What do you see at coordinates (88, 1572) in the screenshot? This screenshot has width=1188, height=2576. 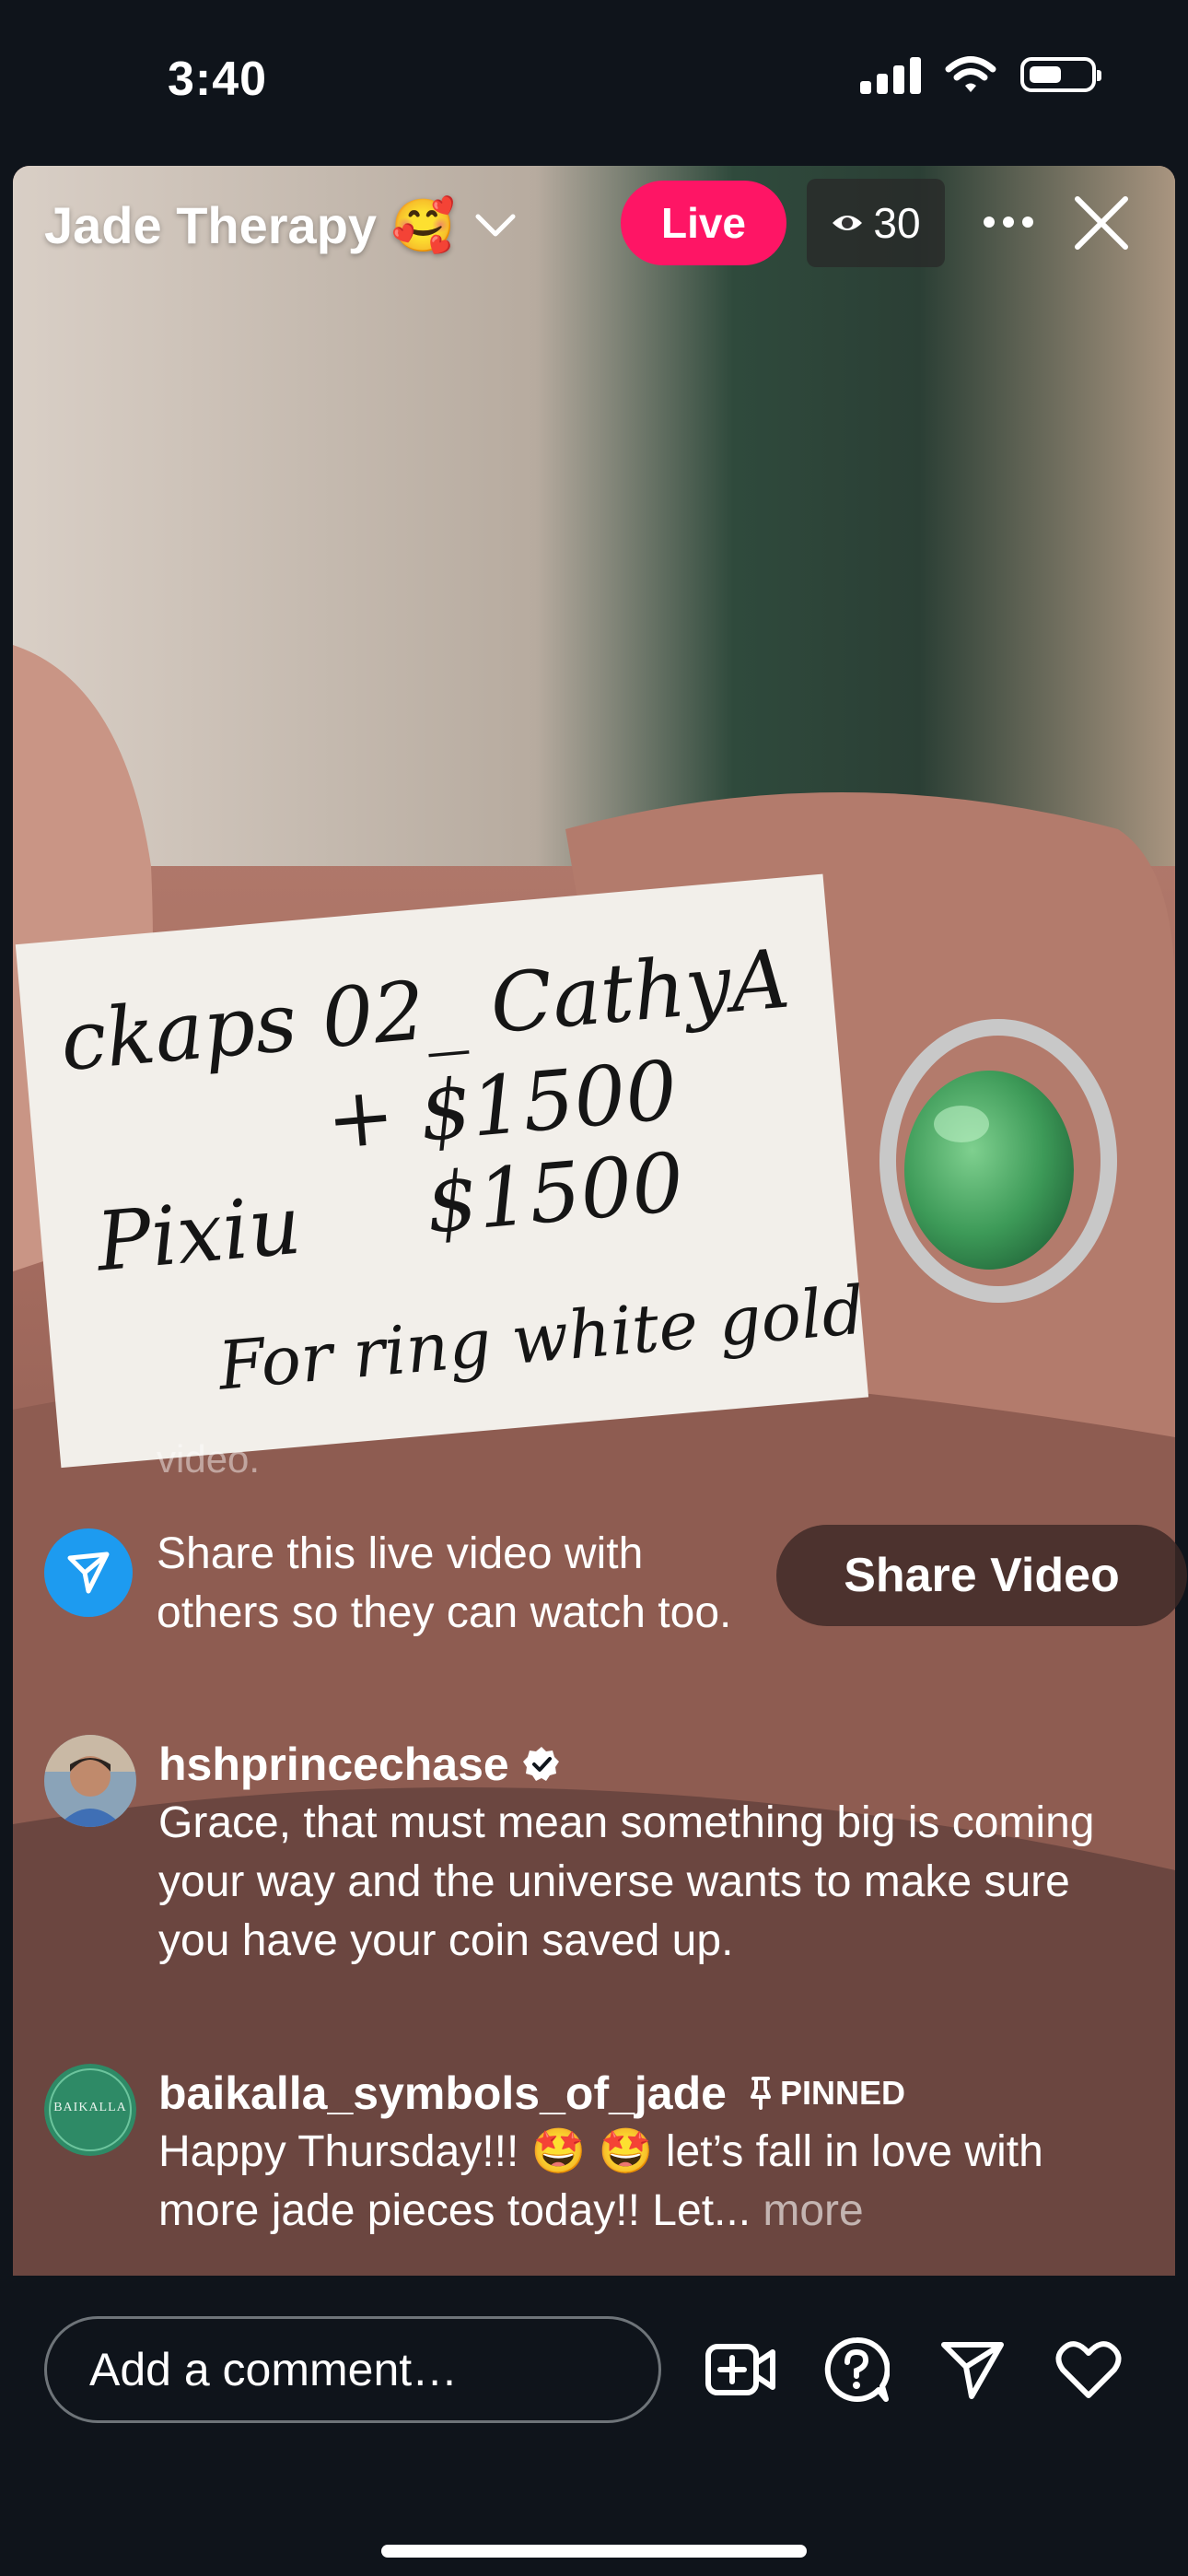 I see `share-send-icon` at bounding box center [88, 1572].